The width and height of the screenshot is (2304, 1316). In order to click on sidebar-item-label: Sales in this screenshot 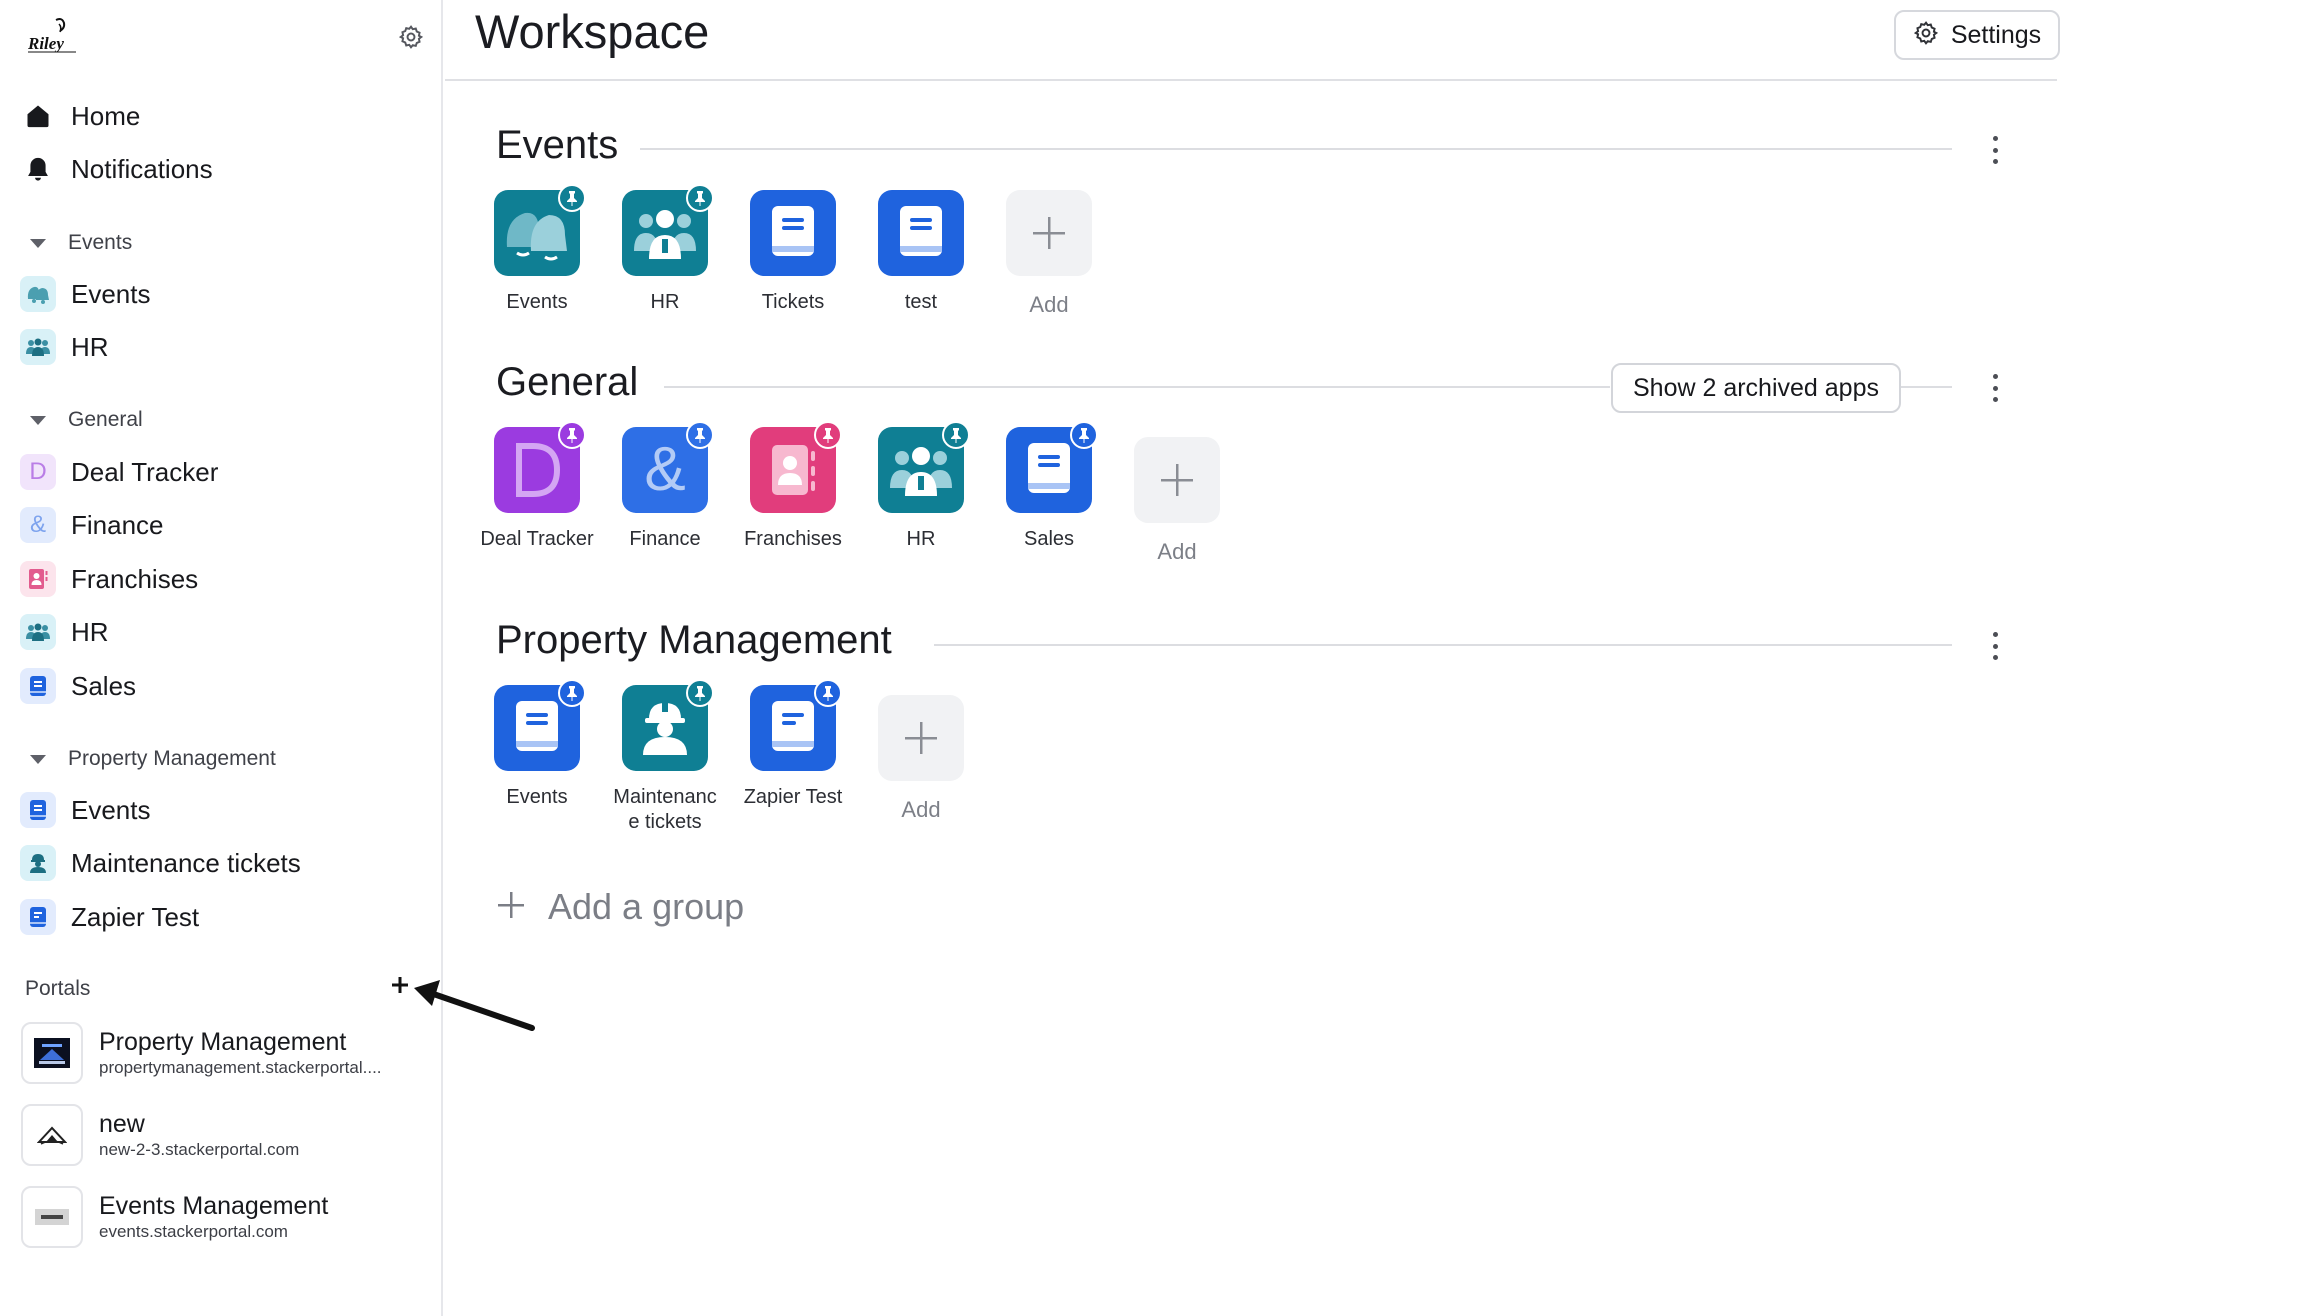, I will do `click(104, 685)`.